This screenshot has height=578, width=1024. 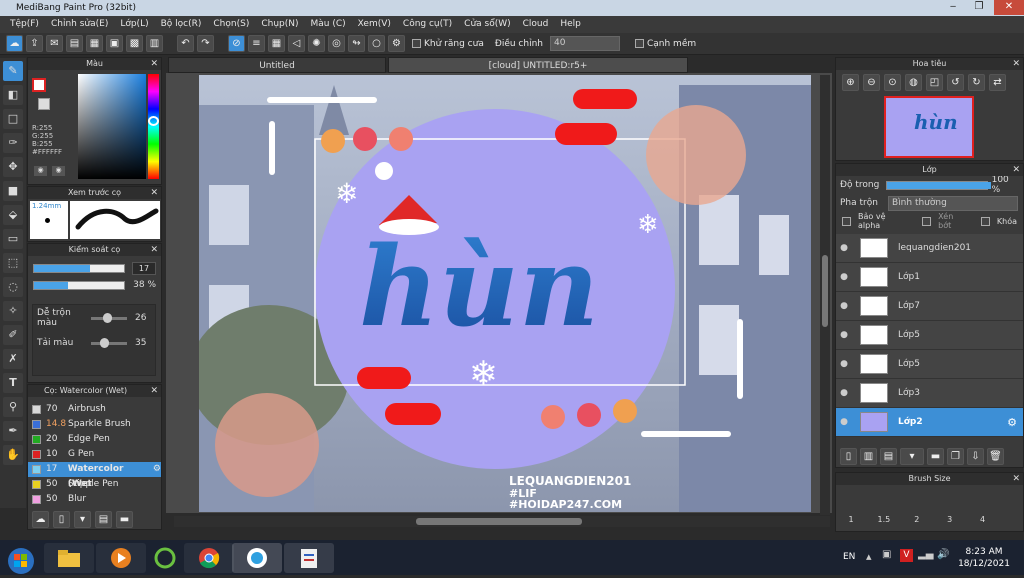 What do you see at coordinates (934, 82) in the screenshot?
I see `fit-window-icon: ◰` at bounding box center [934, 82].